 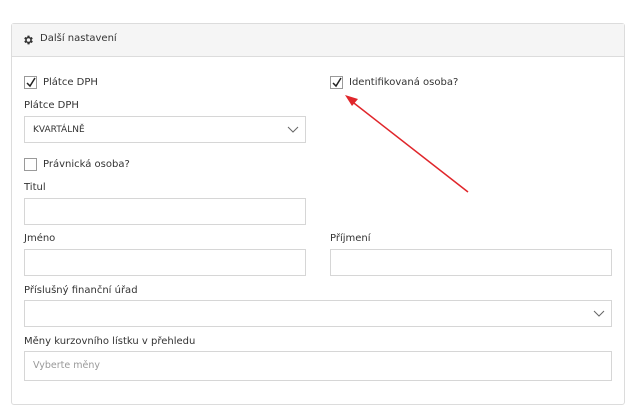 What do you see at coordinates (81, 290) in the screenshot?
I see `tax-office-label: Příslušný finanční úřad` at bounding box center [81, 290].